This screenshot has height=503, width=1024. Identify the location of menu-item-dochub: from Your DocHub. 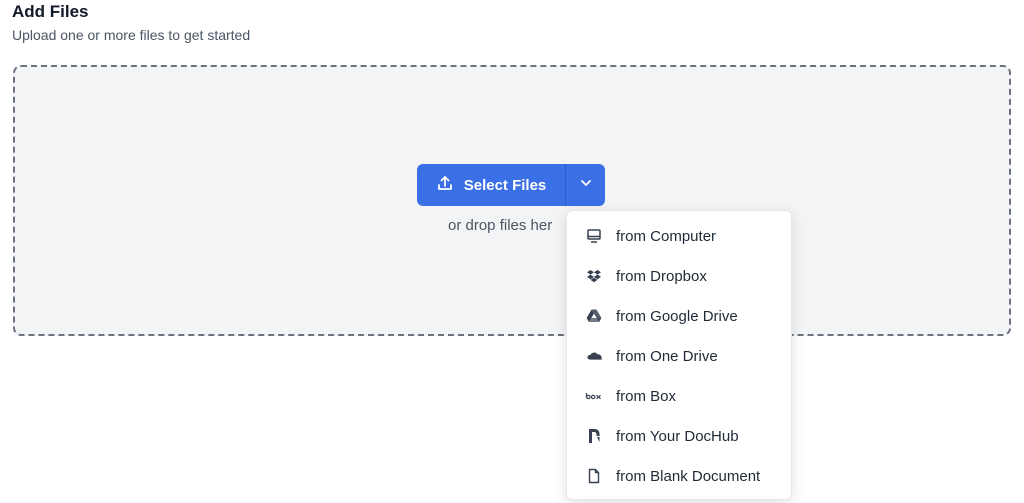
(679, 436).